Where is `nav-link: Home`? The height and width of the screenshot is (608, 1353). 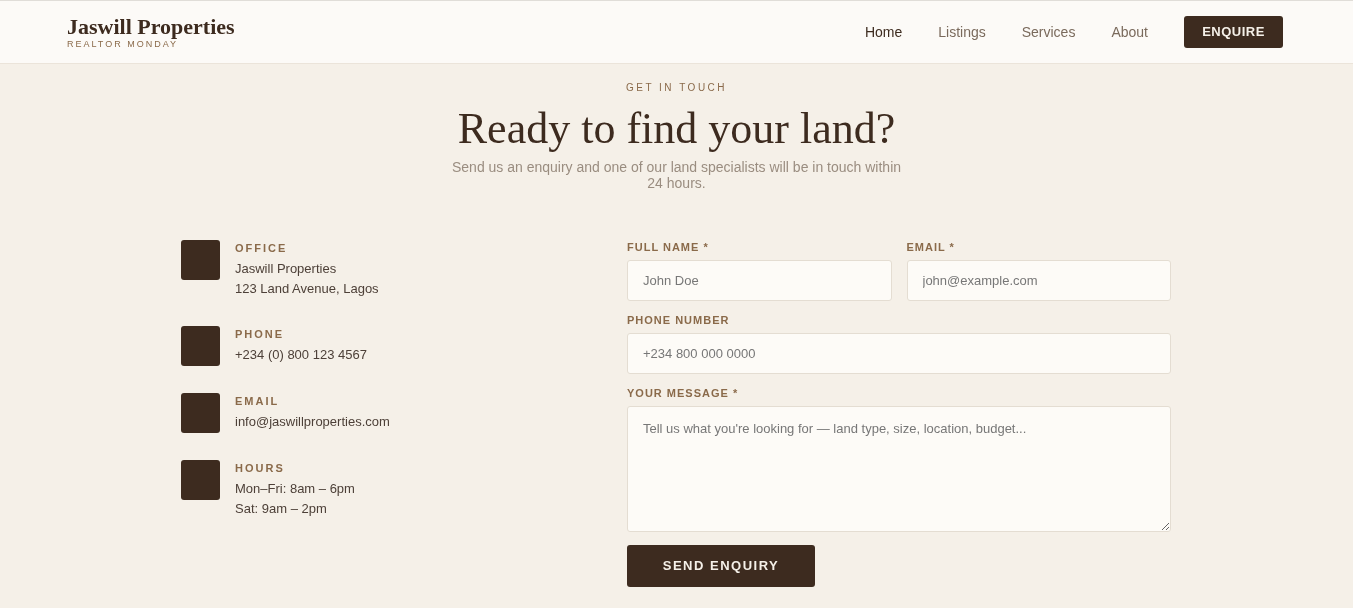
nav-link: Home is located at coordinates (883, 32).